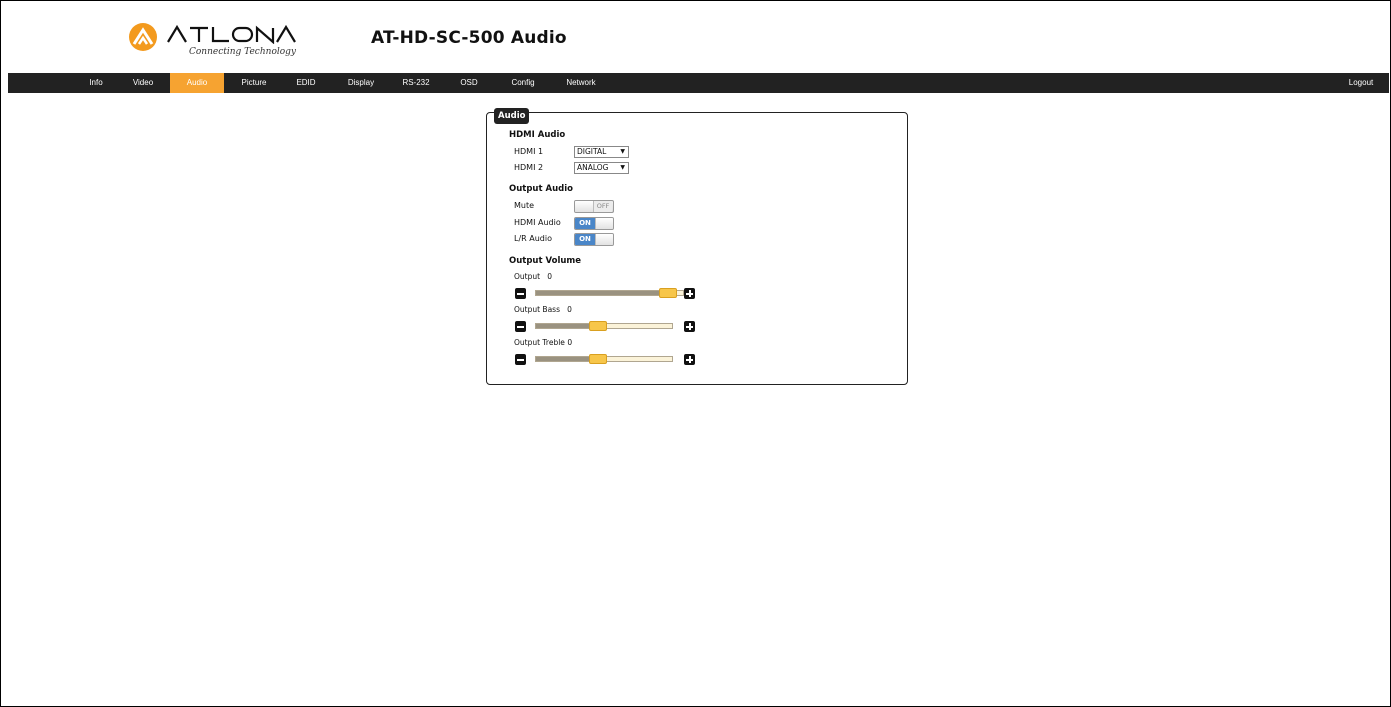  Describe the element at coordinates (143, 83) in the screenshot. I see `nav-item-video: Video` at that location.